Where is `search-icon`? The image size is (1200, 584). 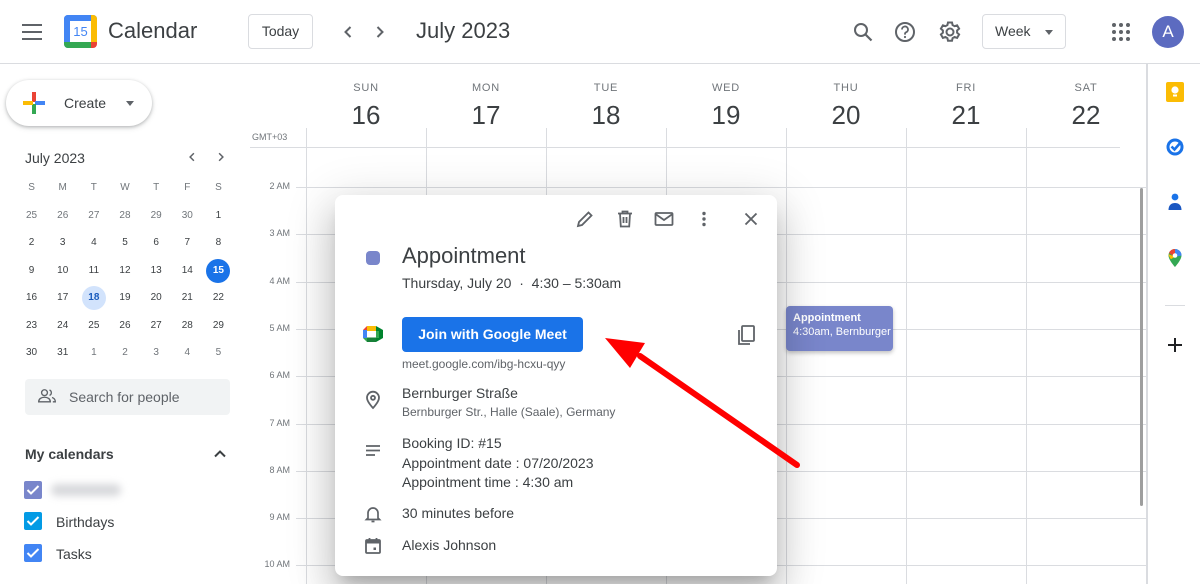 search-icon is located at coordinates (863, 32).